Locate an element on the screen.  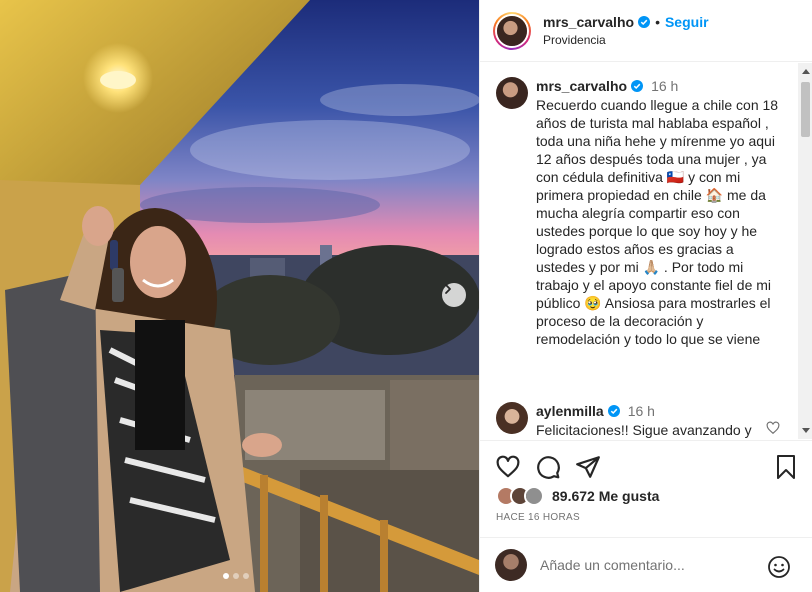
carousel-dot-active is located at coordinates (226, 576).